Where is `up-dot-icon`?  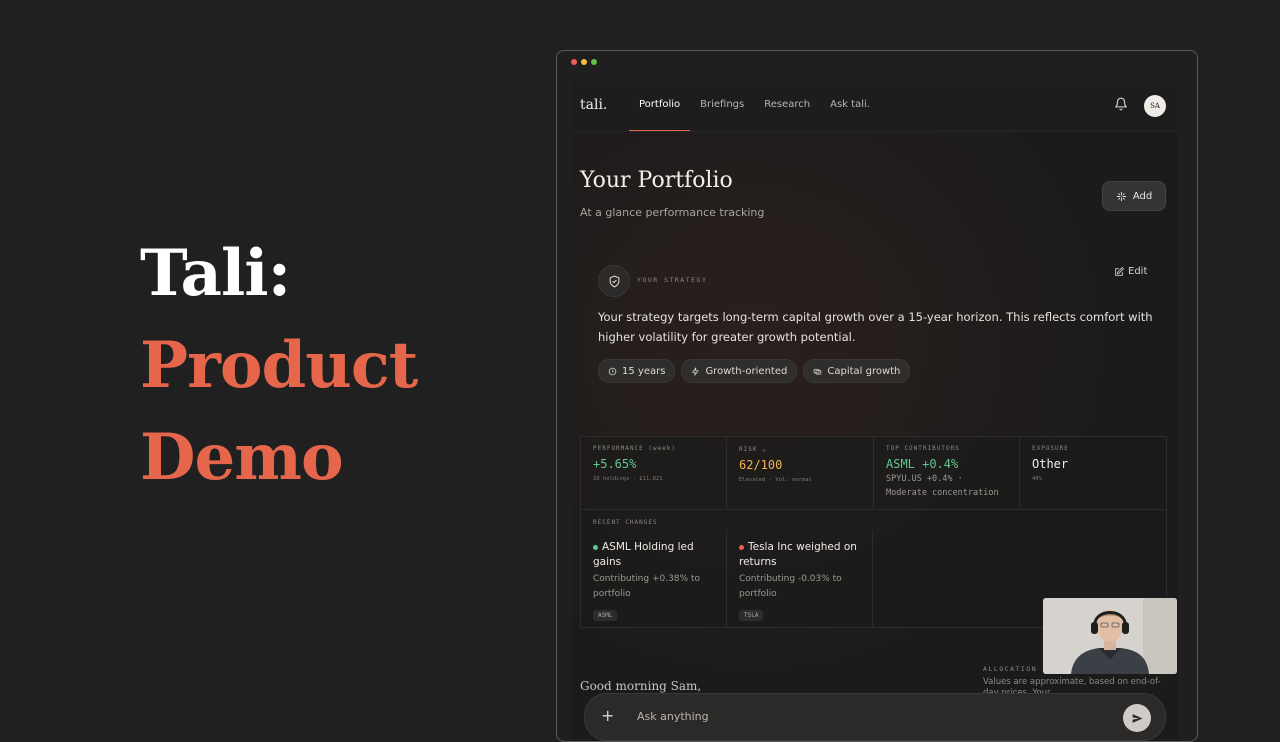
up-dot-icon is located at coordinates (595, 547).